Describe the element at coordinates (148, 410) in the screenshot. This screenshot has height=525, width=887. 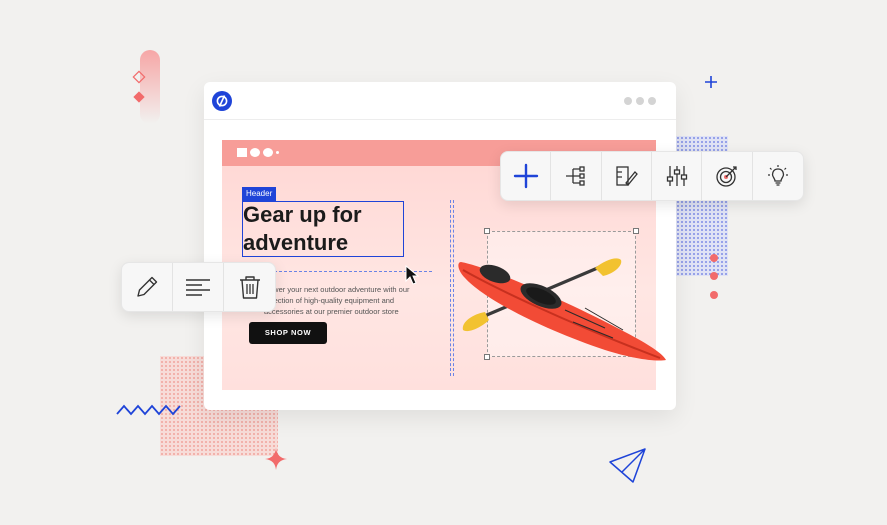
I see `zigzag-decoration-icon` at that location.